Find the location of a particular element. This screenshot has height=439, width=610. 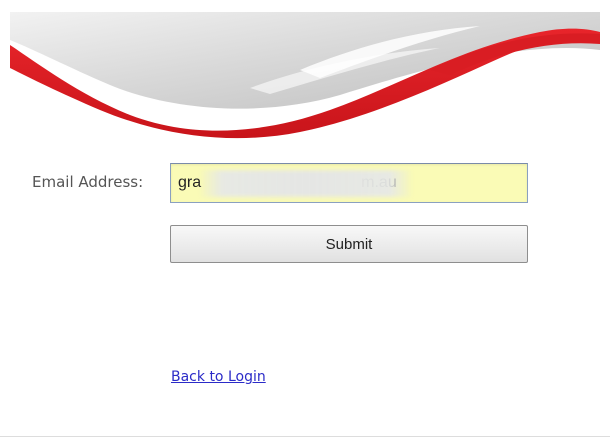

footer-divider is located at coordinates (305, 436).